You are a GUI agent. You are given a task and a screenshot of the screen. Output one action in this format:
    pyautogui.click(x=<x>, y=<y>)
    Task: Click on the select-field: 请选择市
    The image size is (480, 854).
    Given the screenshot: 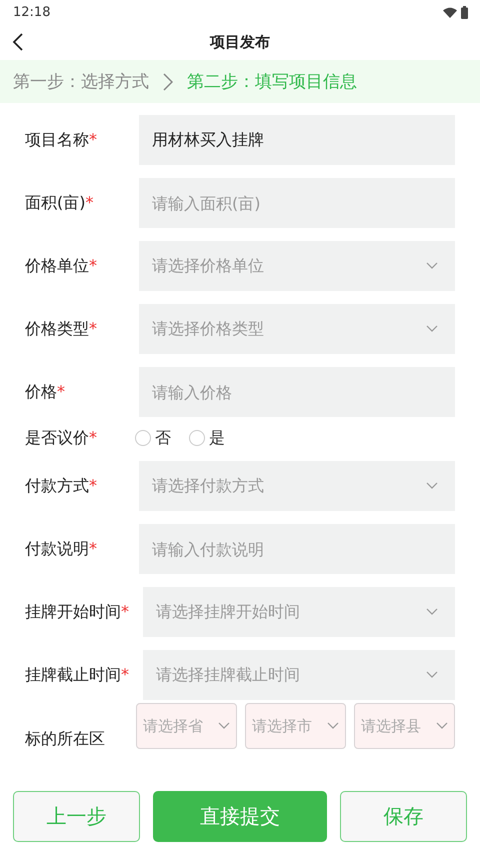 What is the action you would take?
    pyautogui.click(x=295, y=726)
    